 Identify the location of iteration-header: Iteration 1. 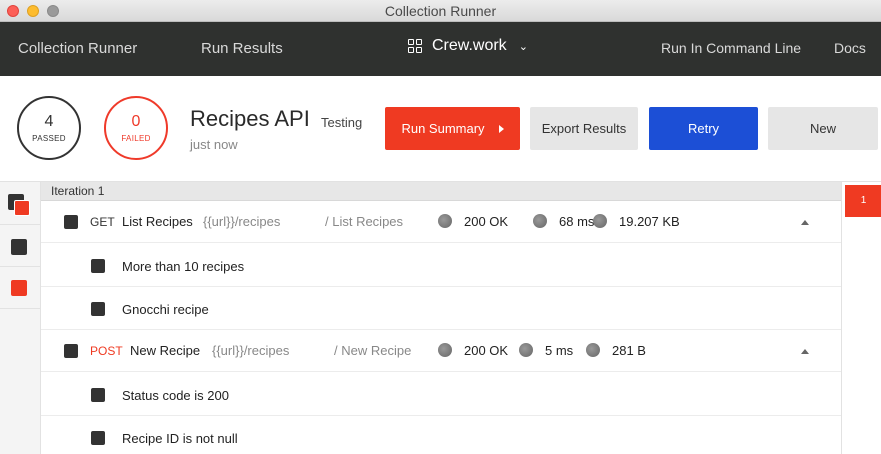
(441, 191).